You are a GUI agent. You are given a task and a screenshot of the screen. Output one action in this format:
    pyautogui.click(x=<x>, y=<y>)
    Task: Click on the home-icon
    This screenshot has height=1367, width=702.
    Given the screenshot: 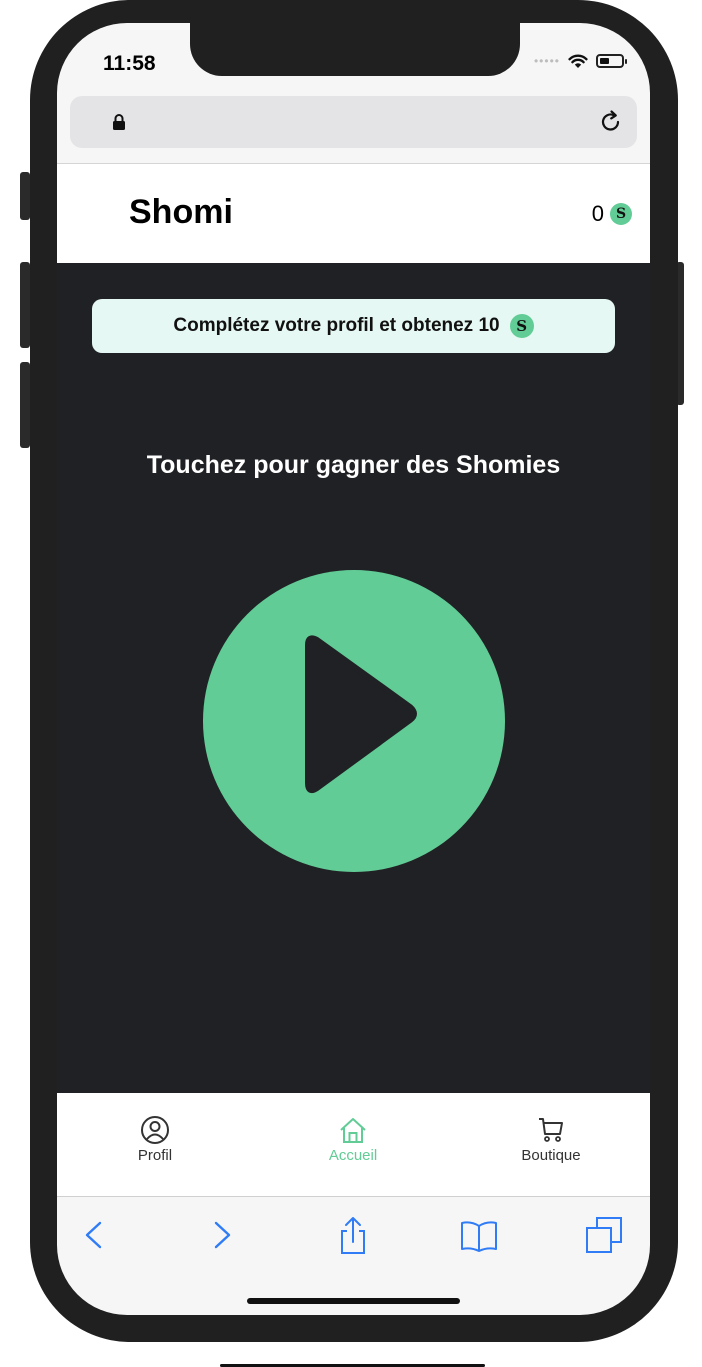 What is the action you would take?
    pyautogui.click(x=353, y=1130)
    